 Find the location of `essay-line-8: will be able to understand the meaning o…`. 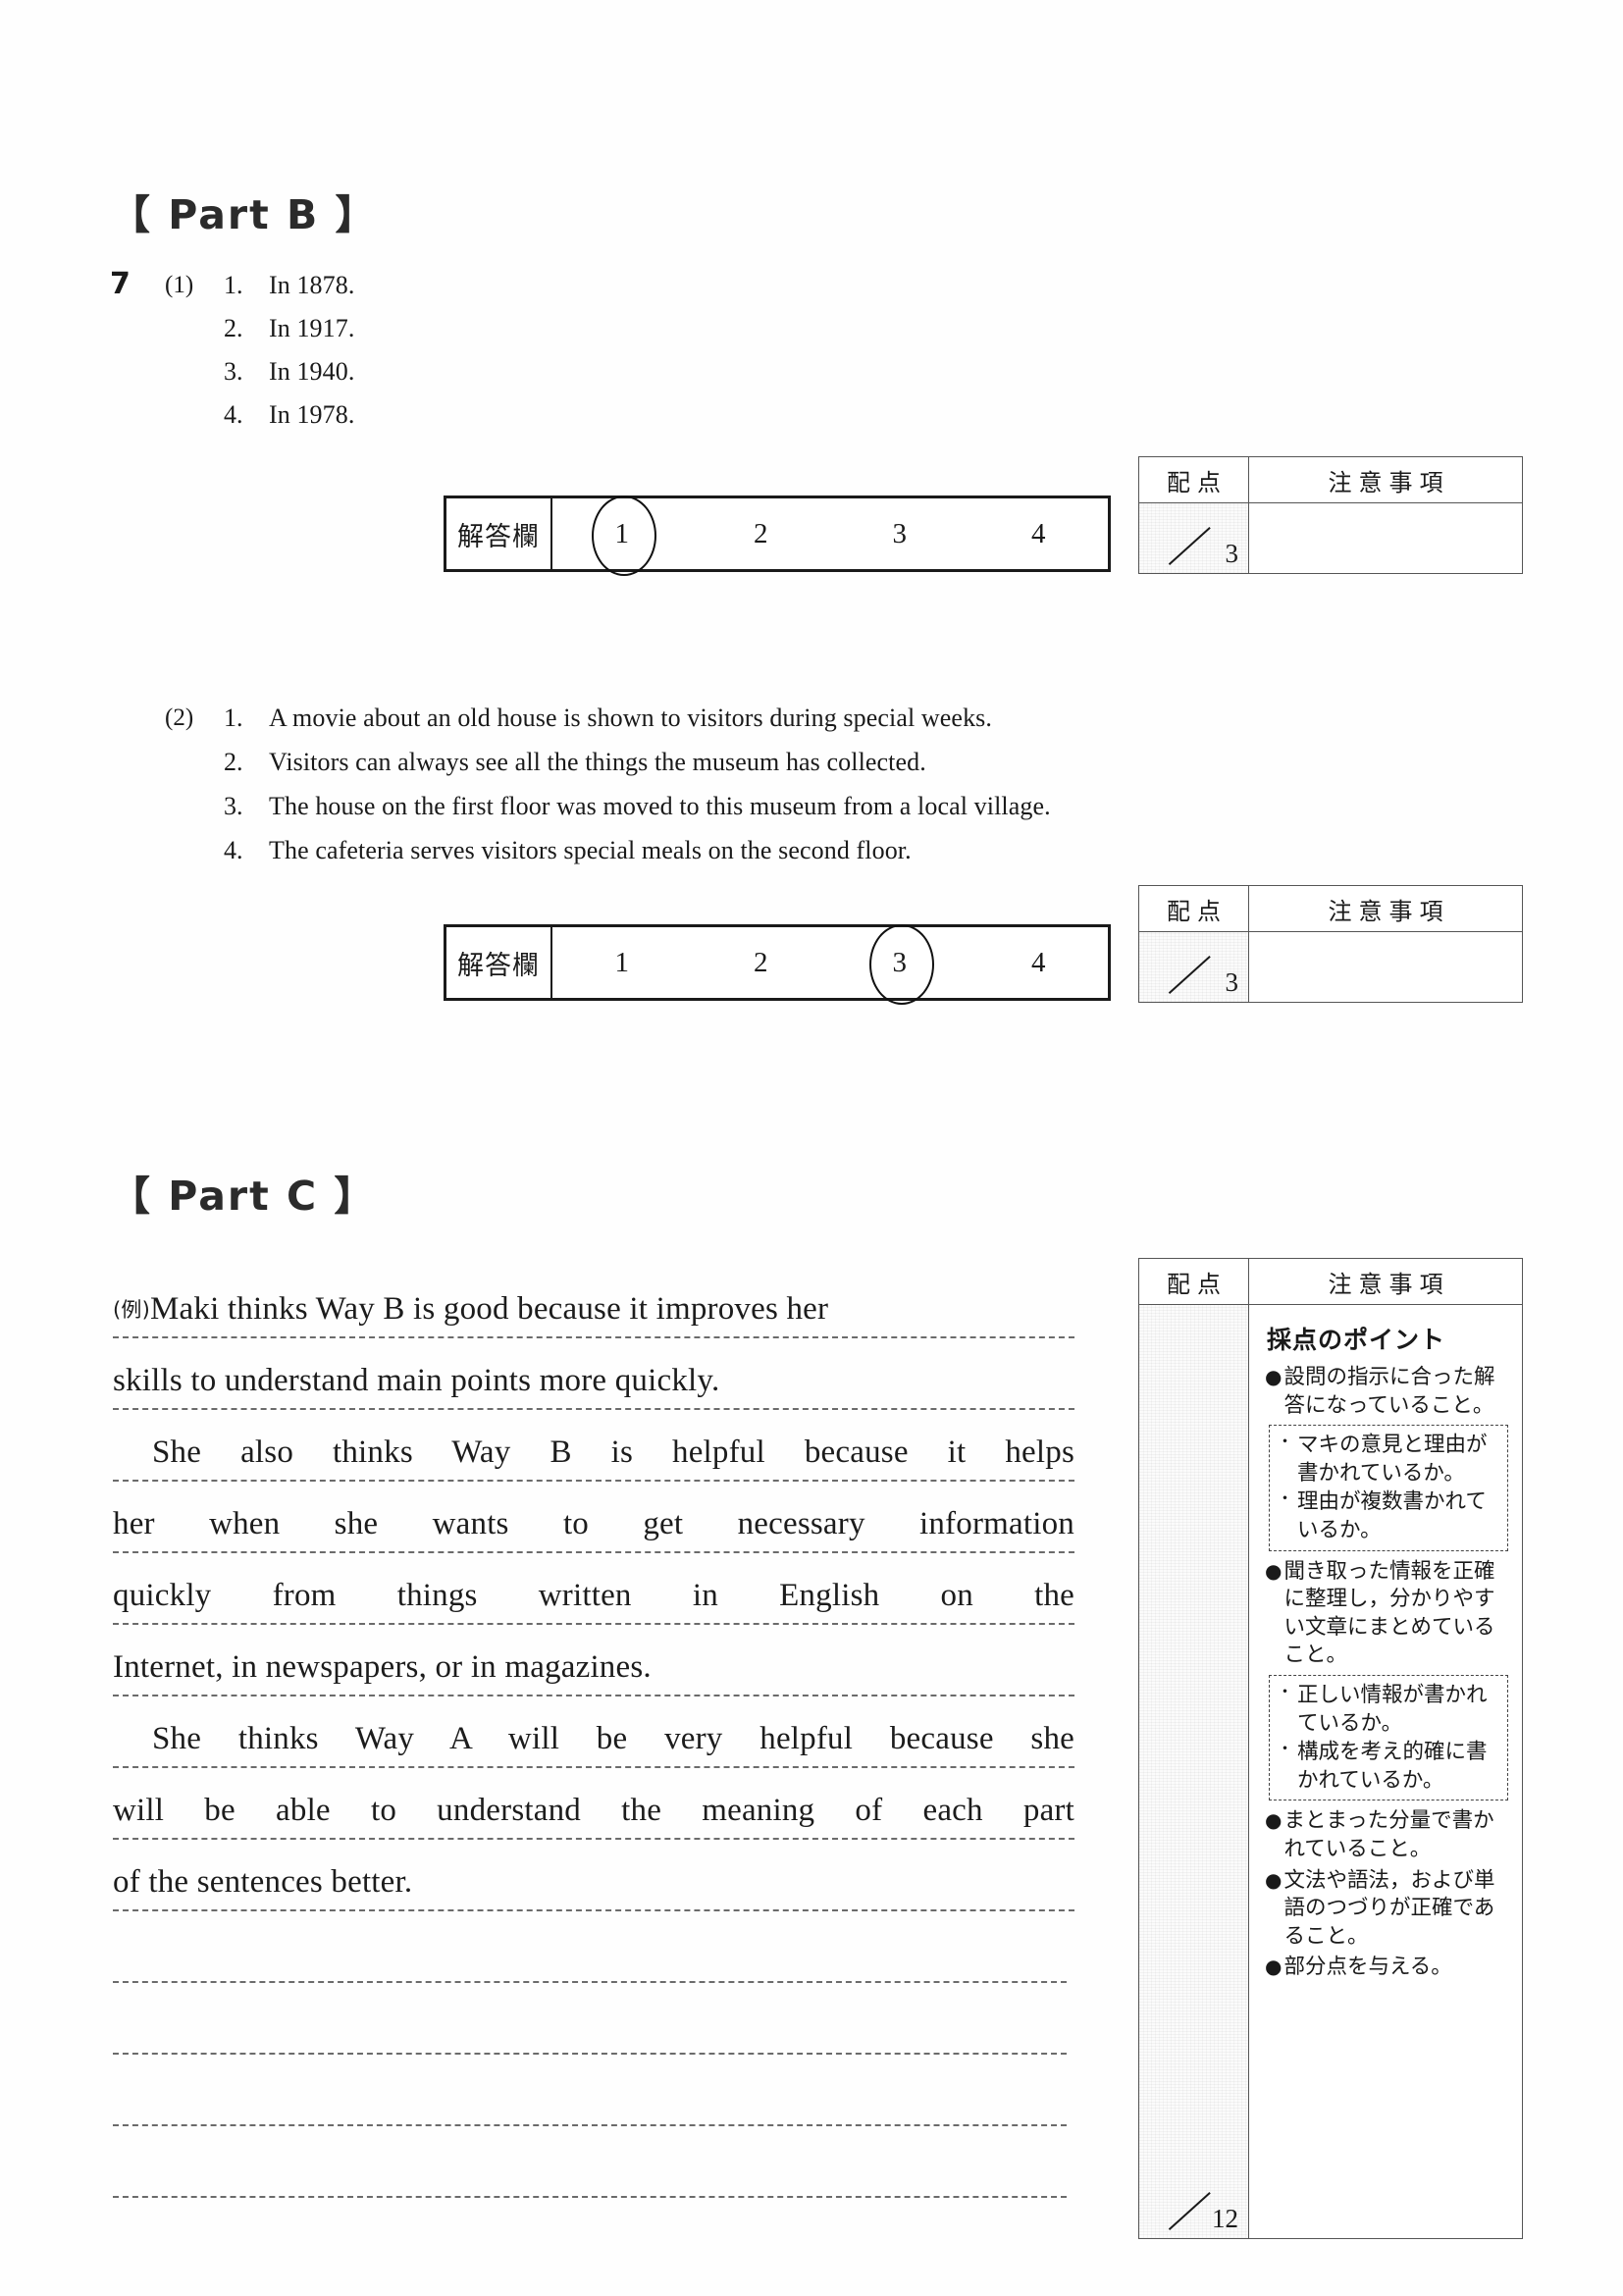

essay-line-8: will be able to understand the meaning o… is located at coordinates (593, 1810).